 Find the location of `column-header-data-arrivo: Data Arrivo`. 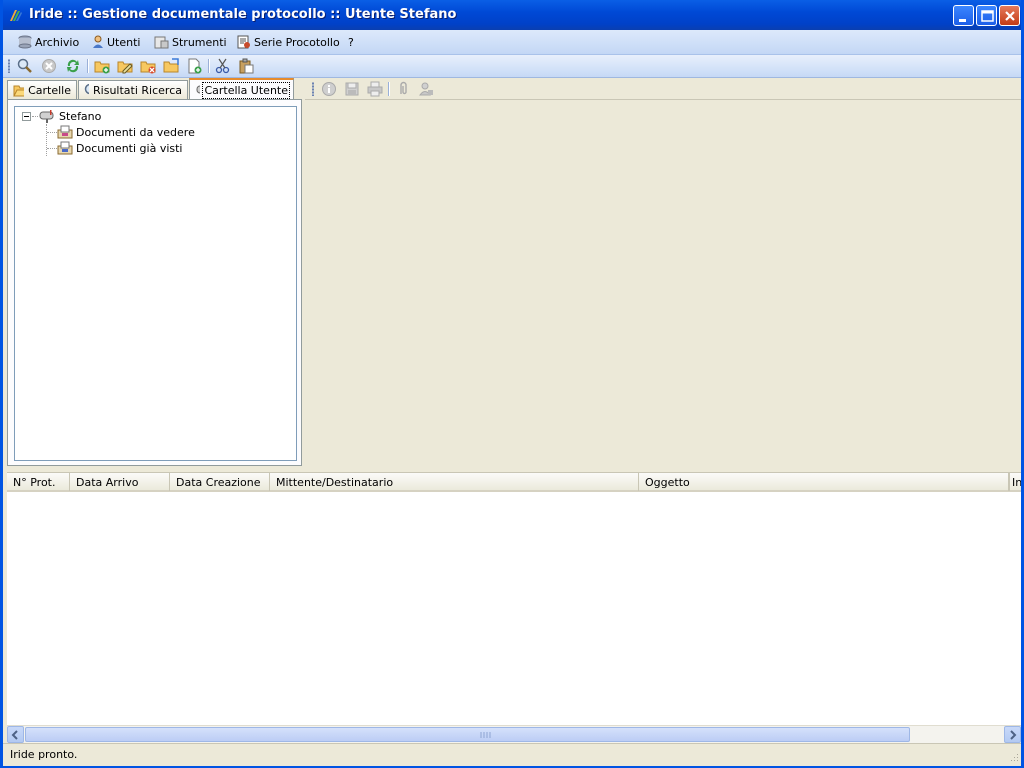

column-header-data-arrivo: Data Arrivo is located at coordinates (120, 482).